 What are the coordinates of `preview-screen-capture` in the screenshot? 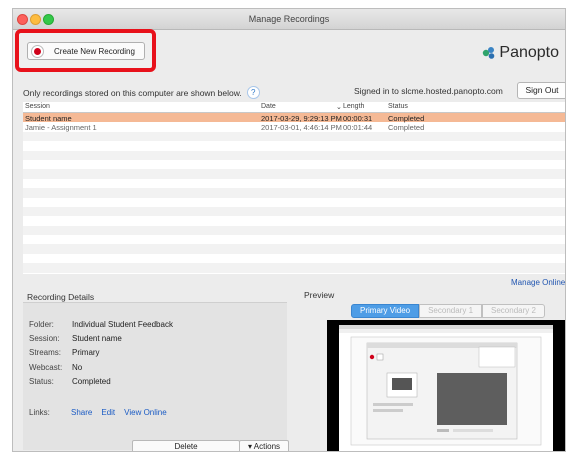 It's located at (446, 388).